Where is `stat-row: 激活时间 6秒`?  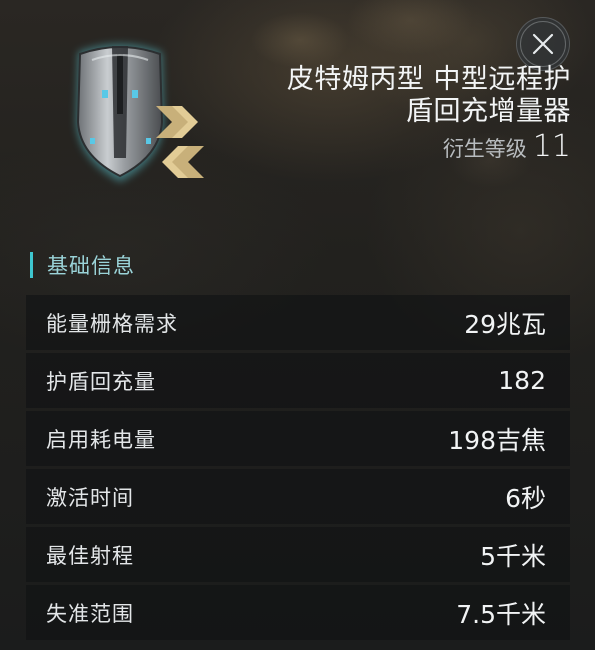 stat-row: 激活时间 6秒 is located at coordinates (298, 496).